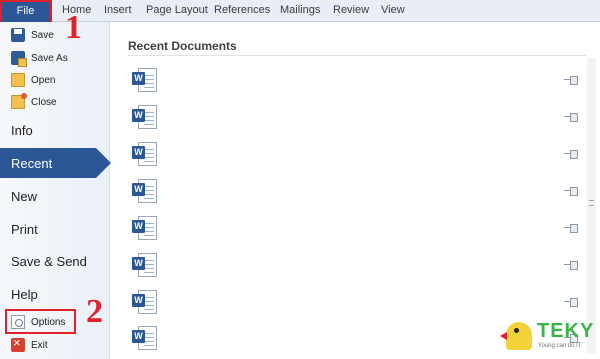 This screenshot has width=600, height=359. What do you see at coordinates (49, 58) in the screenshot?
I see `save-as-label: Save As` at bounding box center [49, 58].